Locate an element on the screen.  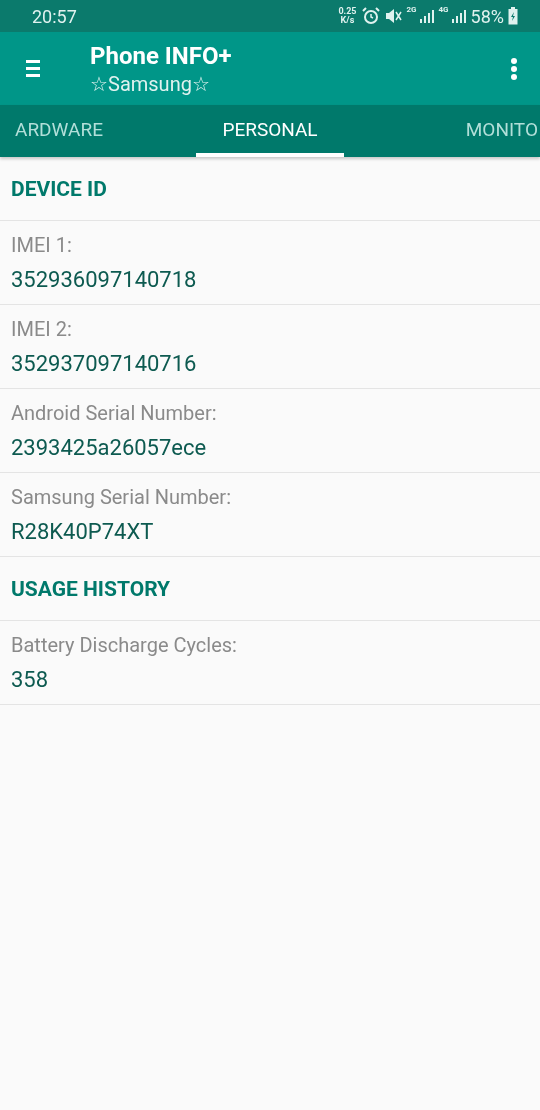
network-type: 4G is located at coordinates (443, 9).